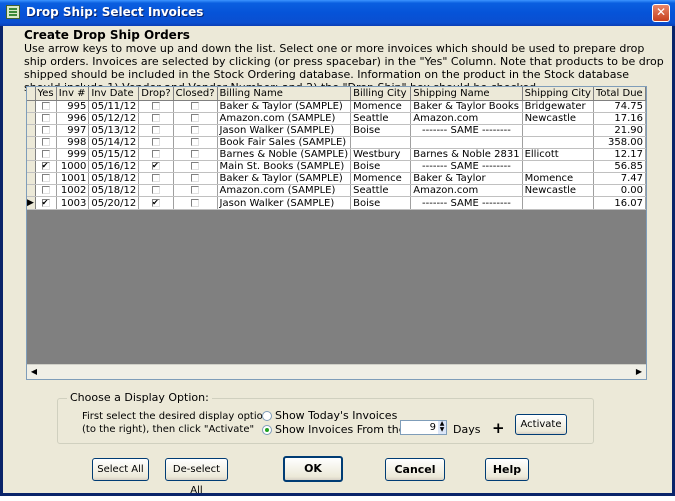 This screenshot has width=675, height=501. I want to click on spinner-arrows: ▲ ▼, so click(442, 427).